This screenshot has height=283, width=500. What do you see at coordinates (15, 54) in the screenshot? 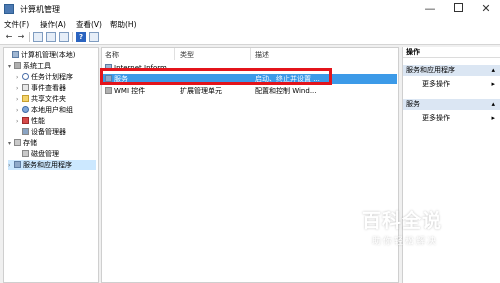
I see `computer-icon` at bounding box center [15, 54].